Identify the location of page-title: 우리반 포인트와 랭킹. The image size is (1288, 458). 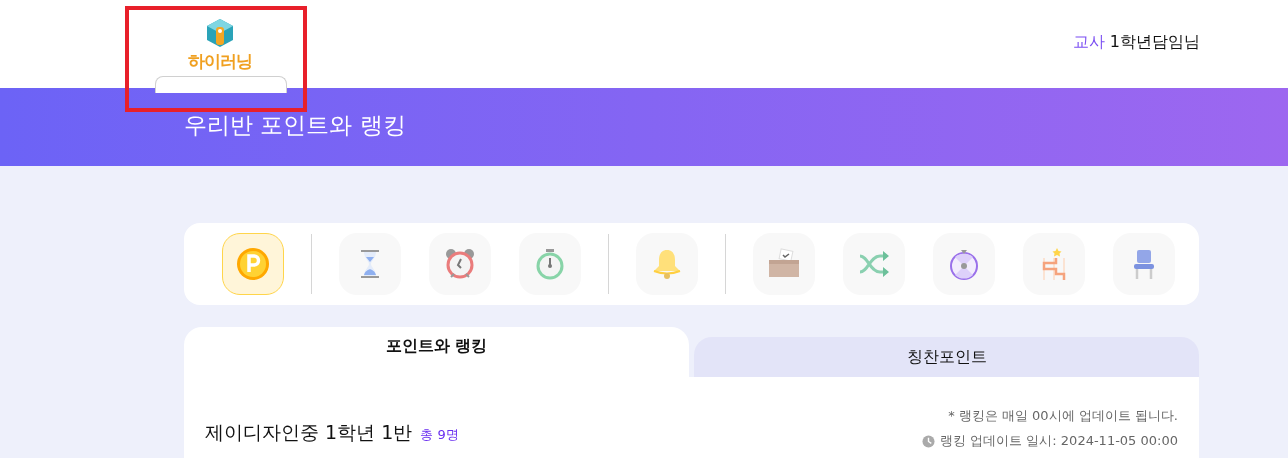
(295, 125).